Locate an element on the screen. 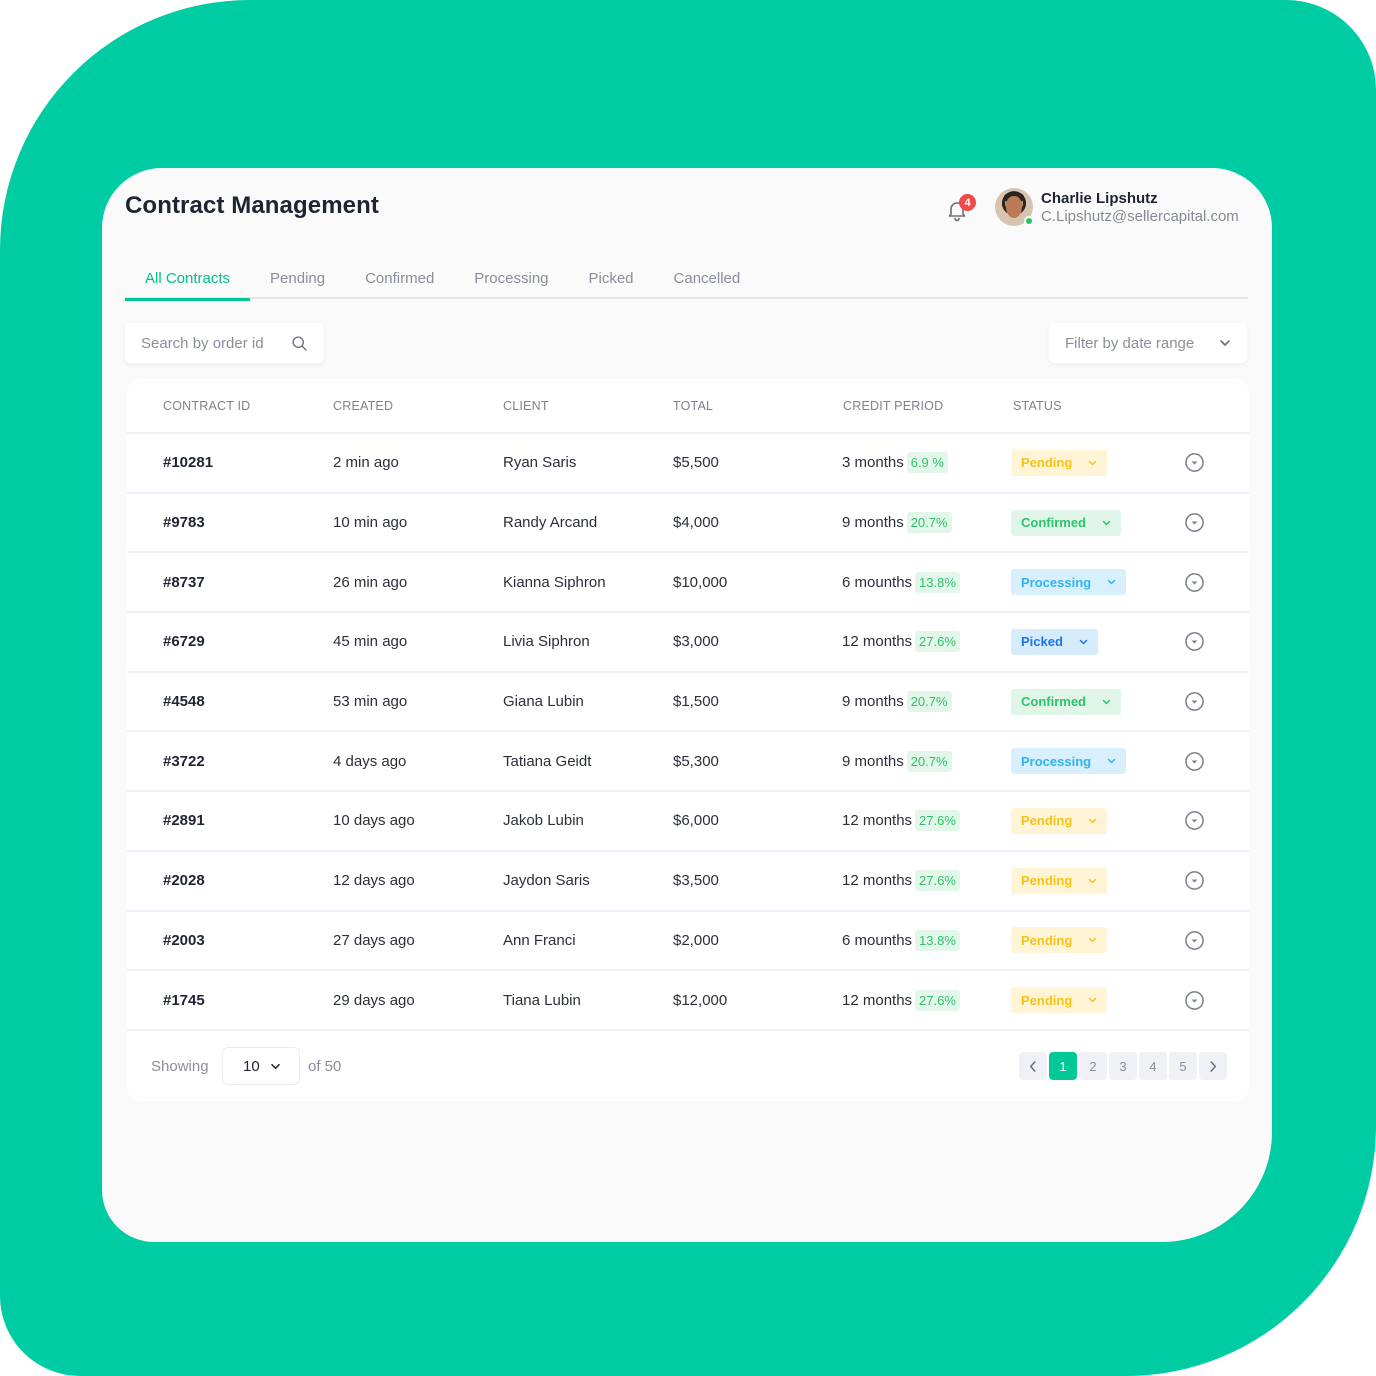 The width and height of the screenshot is (1376, 1376). contract-total: $1,500 is located at coordinates (696, 702).